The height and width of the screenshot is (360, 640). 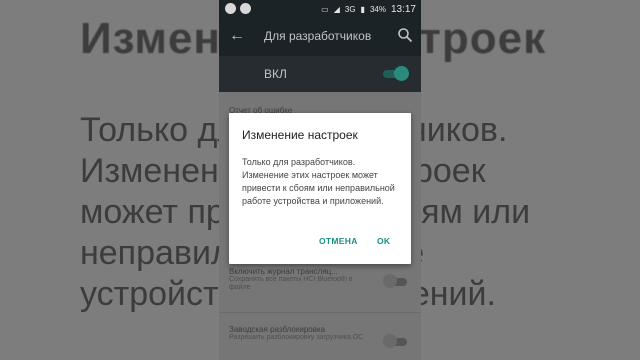 I want to click on arrow-back-icon: ←, so click(x=237, y=36).